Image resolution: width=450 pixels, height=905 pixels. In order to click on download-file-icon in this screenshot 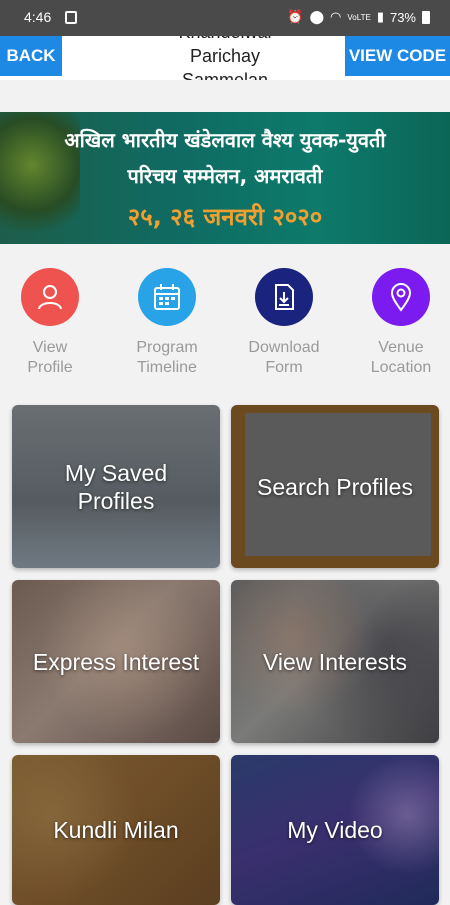, I will do `click(284, 297)`.